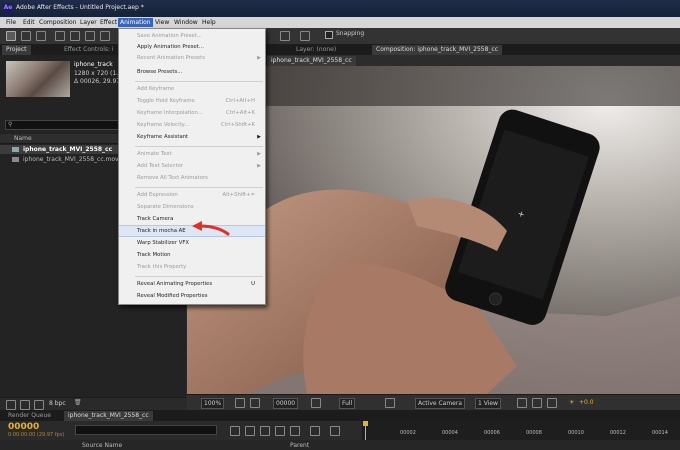  I want to click on menu-effect: Effect, so click(108, 22).